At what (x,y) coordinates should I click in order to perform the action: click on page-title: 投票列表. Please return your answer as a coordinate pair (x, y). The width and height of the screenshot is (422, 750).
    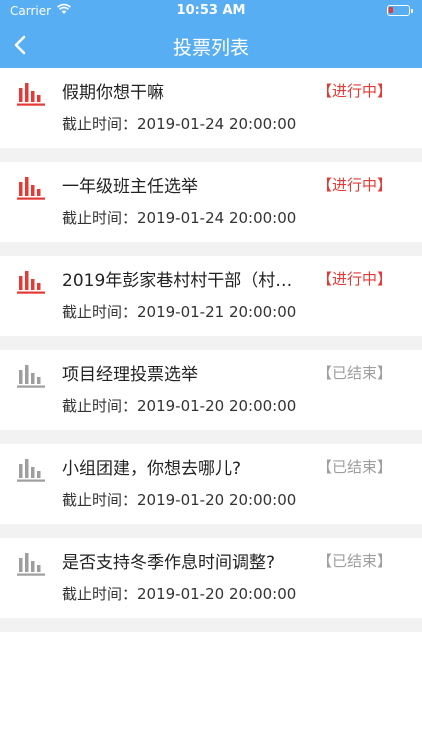
    Looking at the image, I should click on (210, 48).